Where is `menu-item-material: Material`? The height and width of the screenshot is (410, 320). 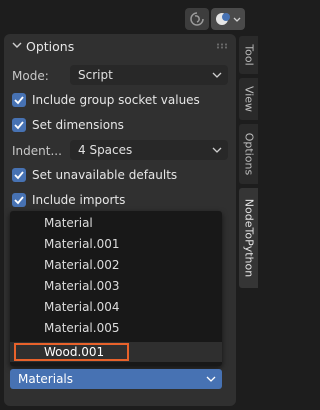
menu-item-material: Material is located at coordinates (116, 223).